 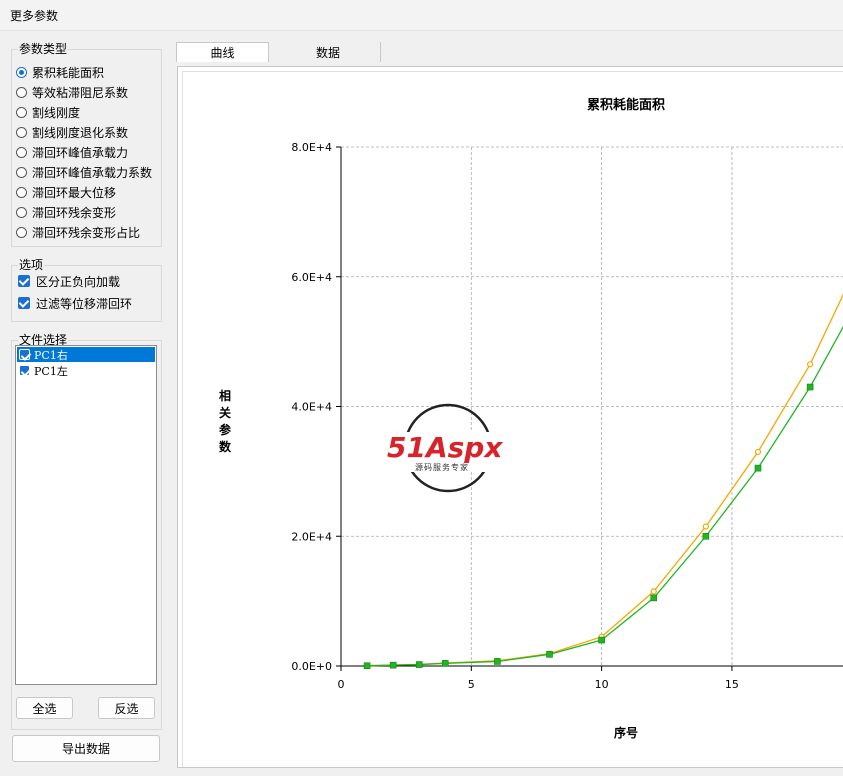 What do you see at coordinates (126, 708) in the screenshot?
I see `invert-selection-button: 反选` at bounding box center [126, 708].